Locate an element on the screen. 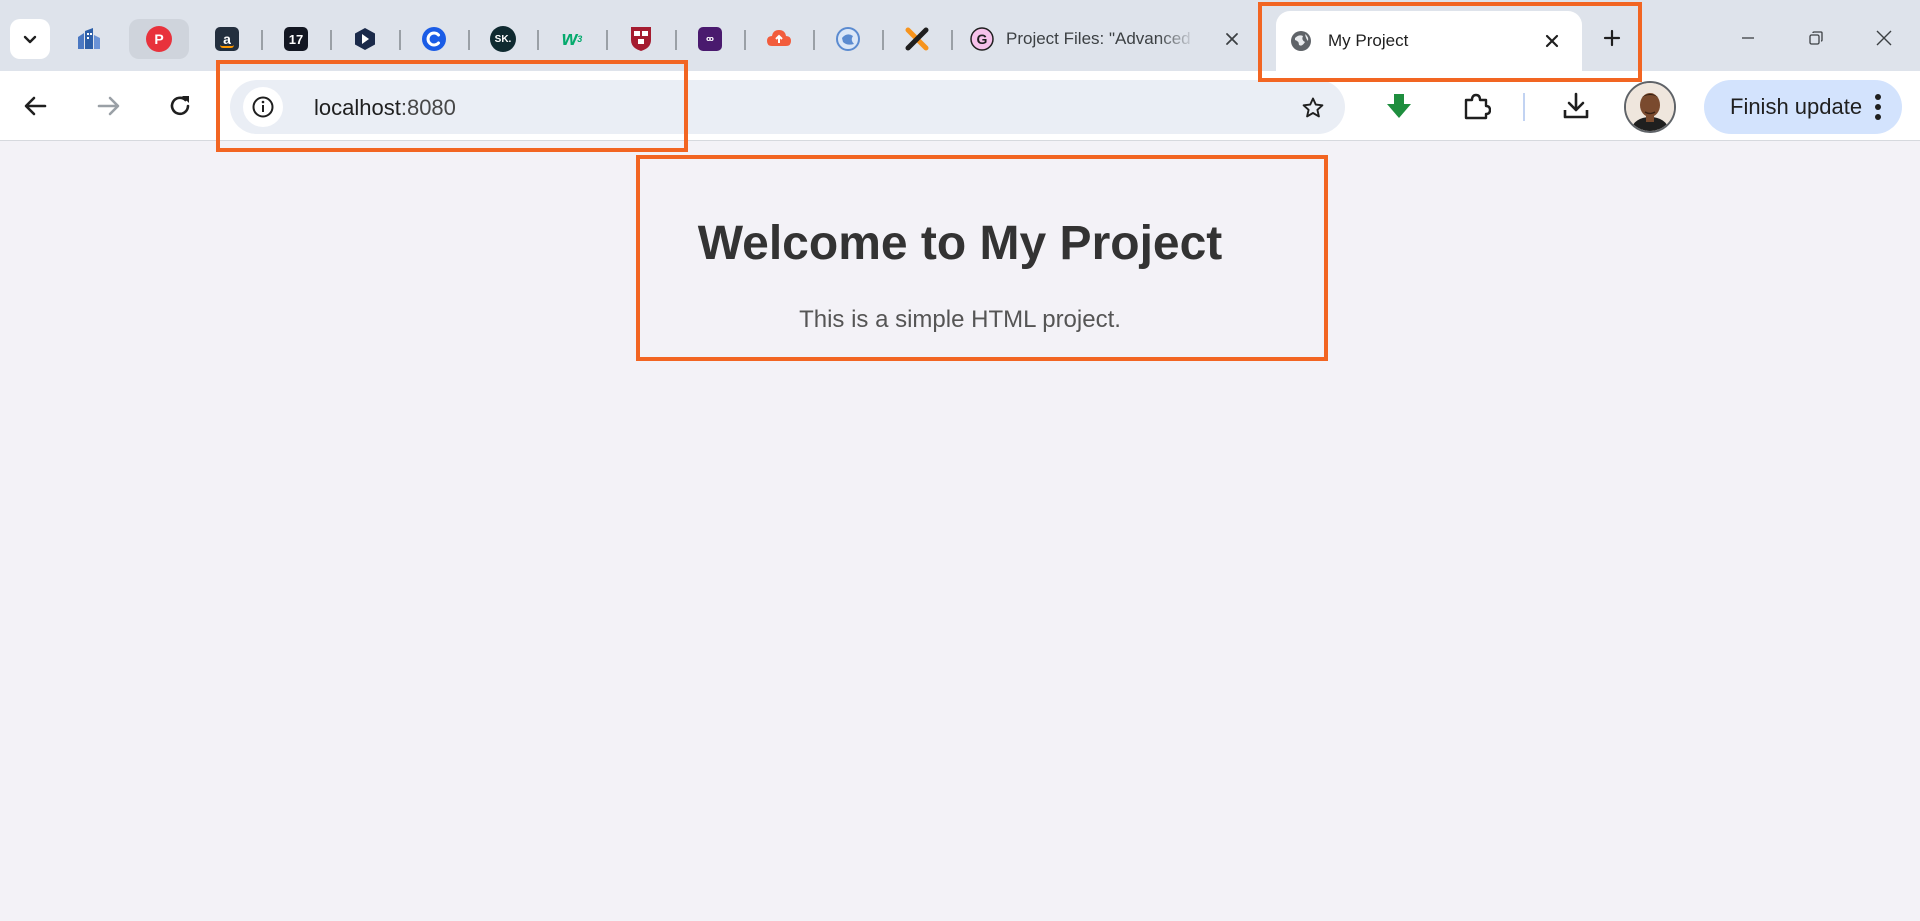 The image size is (1920, 921). download-extension-button is located at coordinates (1399, 106).